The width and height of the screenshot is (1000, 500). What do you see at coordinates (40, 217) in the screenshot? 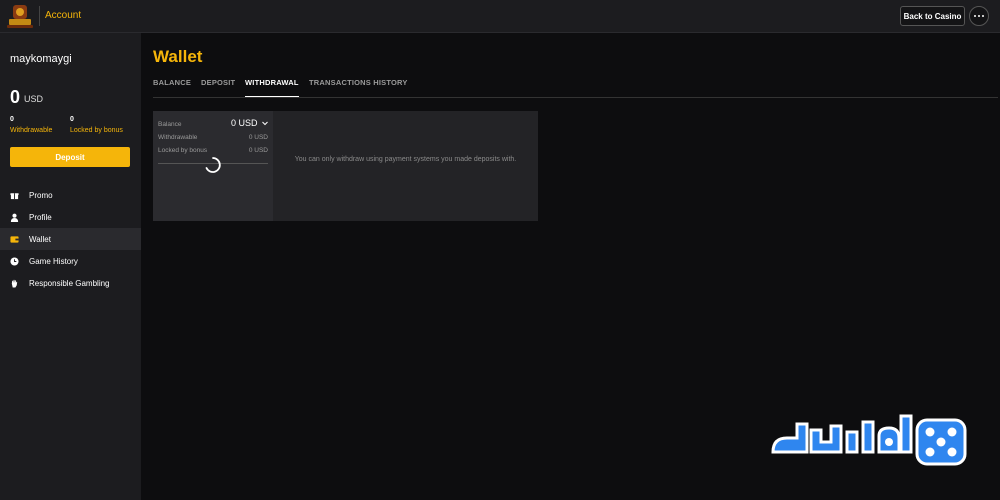
I see `sidebar-item-label: Profile` at bounding box center [40, 217].